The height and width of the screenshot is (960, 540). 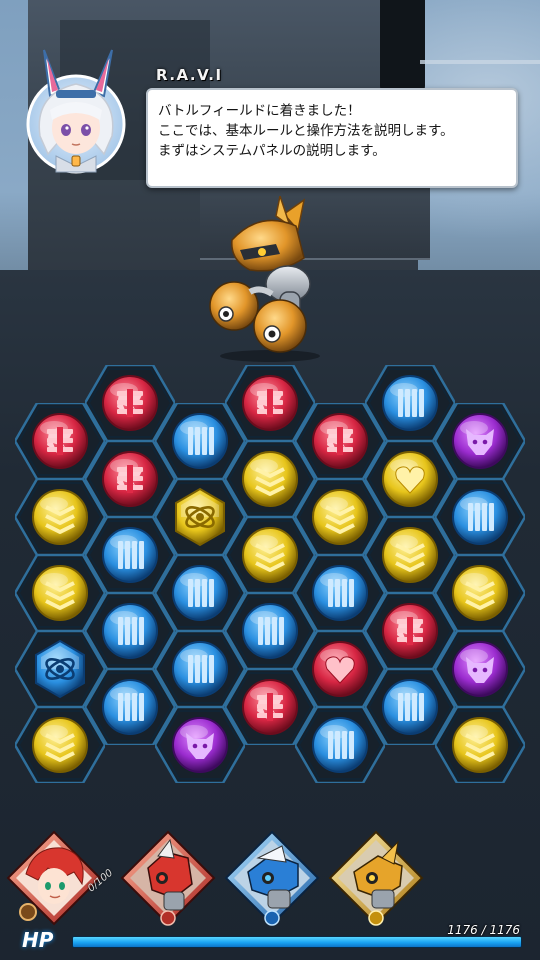 I want to click on pillar, so click(x=402, y=50).